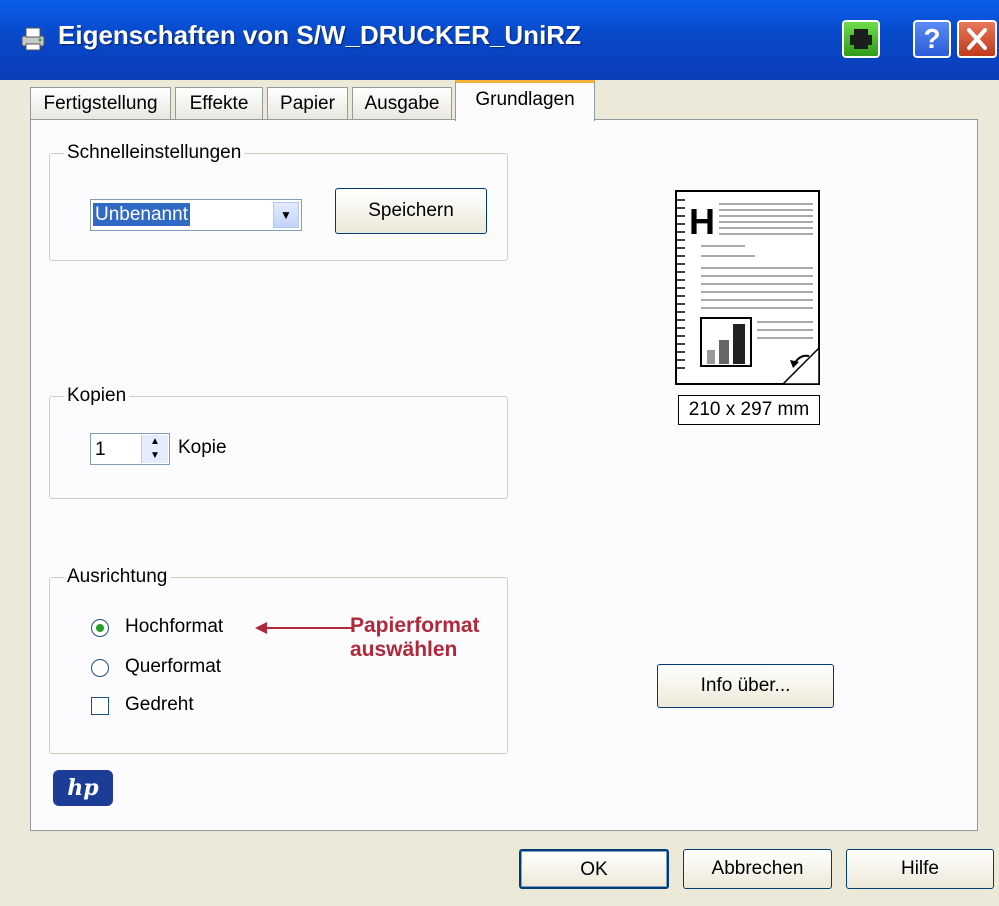 The height and width of the screenshot is (906, 999). I want to click on window-title: Eigenschaften von S/W_DRUCKER_UniRZ, so click(319, 35).